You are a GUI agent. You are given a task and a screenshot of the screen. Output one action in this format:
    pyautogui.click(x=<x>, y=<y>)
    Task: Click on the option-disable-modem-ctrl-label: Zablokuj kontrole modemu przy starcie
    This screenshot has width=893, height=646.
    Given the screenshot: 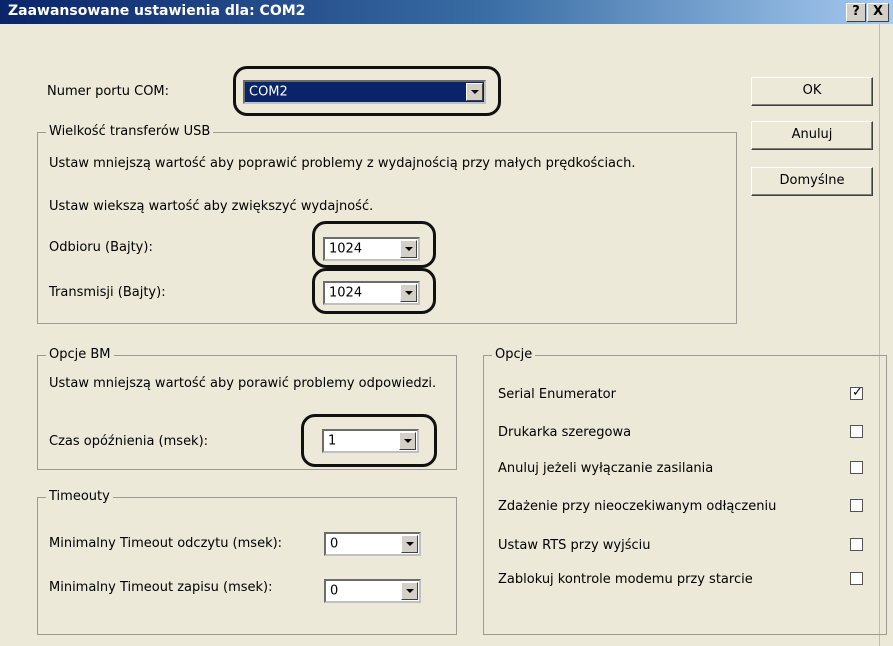 What is the action you would take?
    pyautogui.click(x=625, y=579)
    